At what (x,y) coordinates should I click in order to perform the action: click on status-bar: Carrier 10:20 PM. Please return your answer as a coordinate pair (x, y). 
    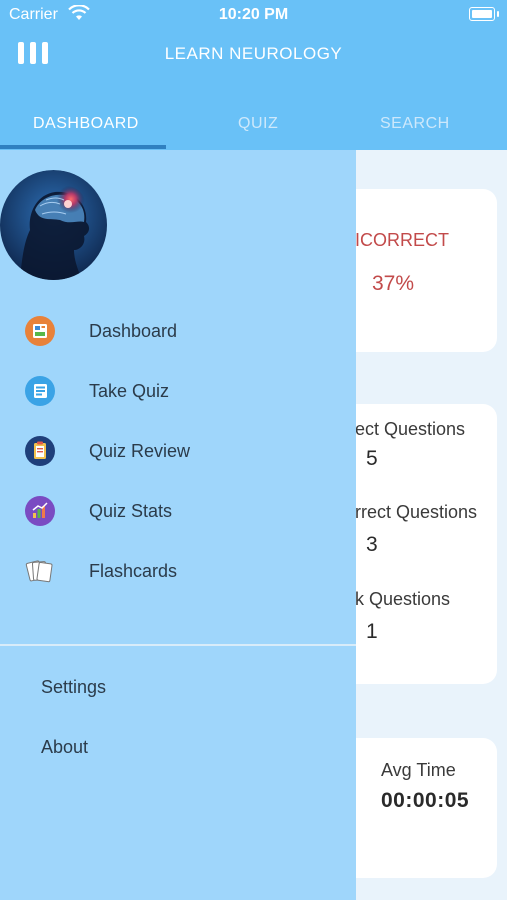
    Looking at the image, I should click on (253, 15).